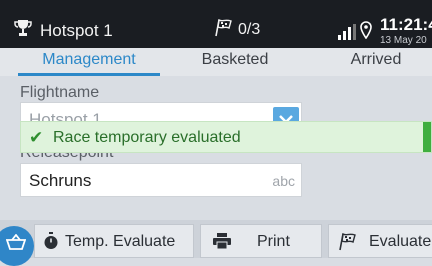  I want to click on signal-icon, so click(347, 32).